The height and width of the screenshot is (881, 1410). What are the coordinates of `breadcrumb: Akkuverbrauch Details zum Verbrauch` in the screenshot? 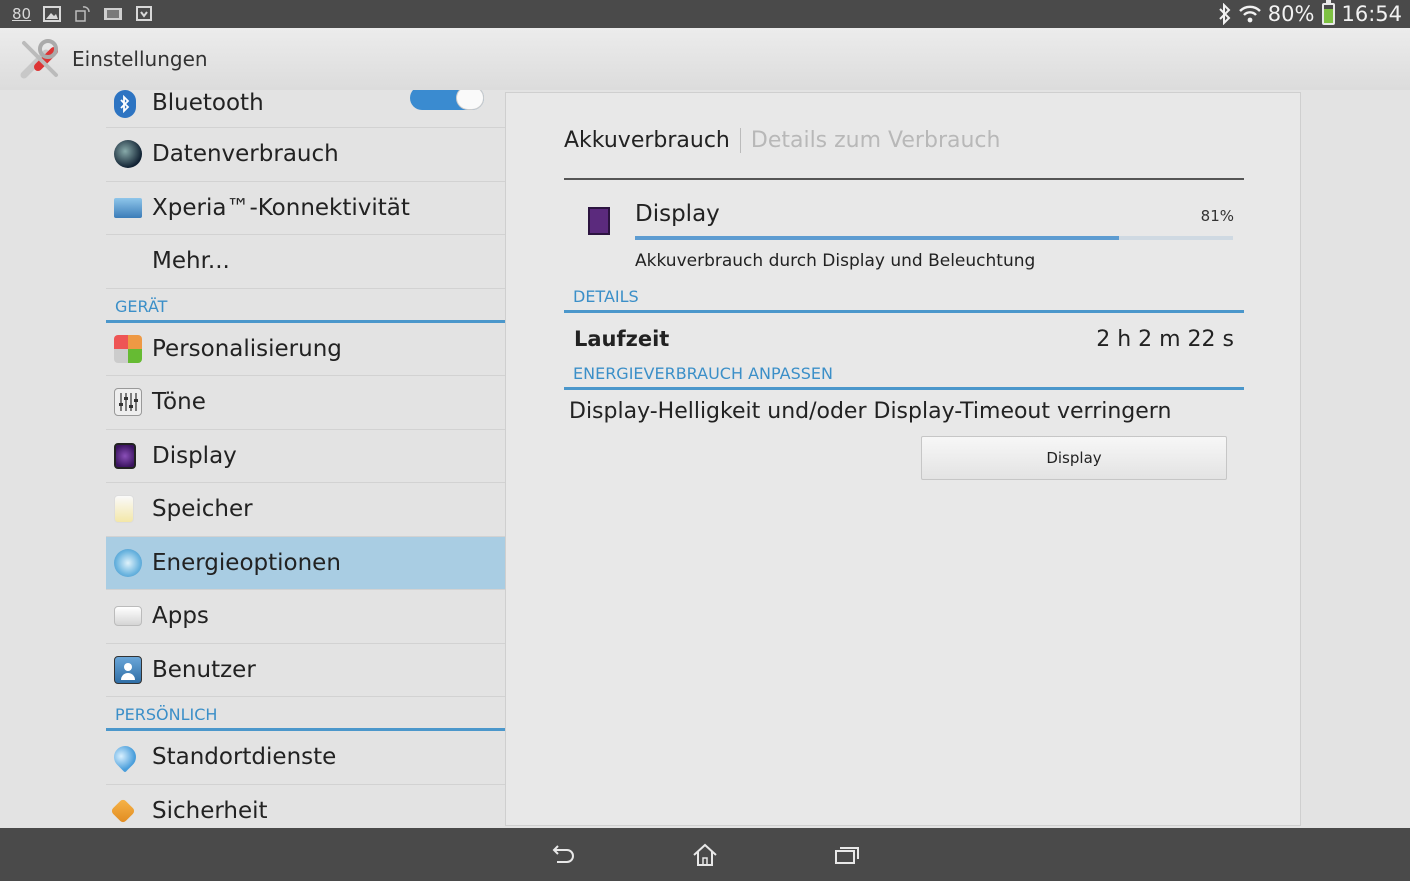 It's located at (782, 140).